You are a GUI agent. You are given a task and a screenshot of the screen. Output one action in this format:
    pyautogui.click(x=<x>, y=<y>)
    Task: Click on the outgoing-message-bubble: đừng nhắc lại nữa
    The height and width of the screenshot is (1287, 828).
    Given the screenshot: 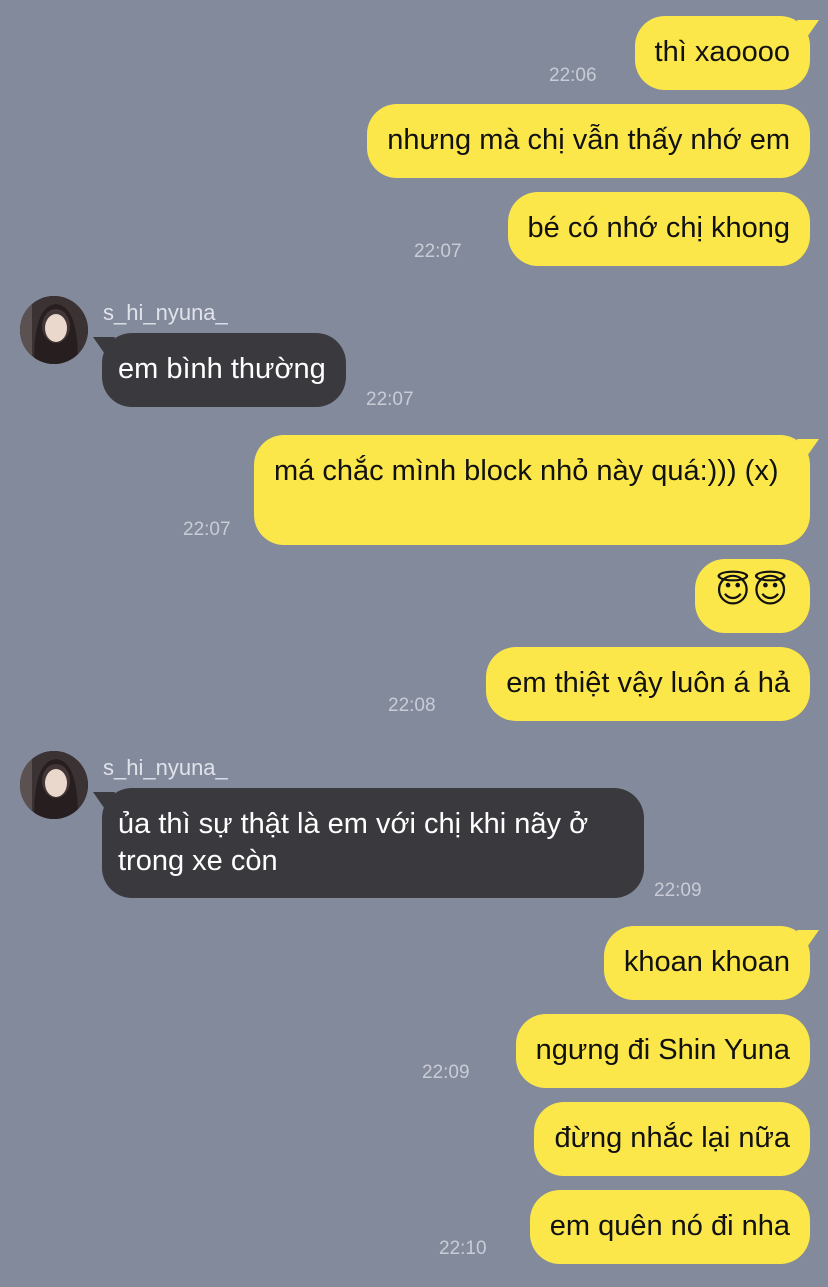 What is the action you would take?
    pyautogui.click(x=672, y=1139)
    